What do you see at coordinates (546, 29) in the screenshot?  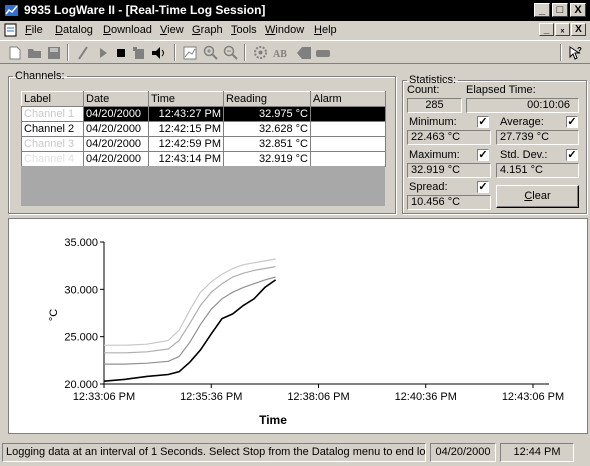 I see `mdi-minimize-button: _` at bounding box center [546, 29].